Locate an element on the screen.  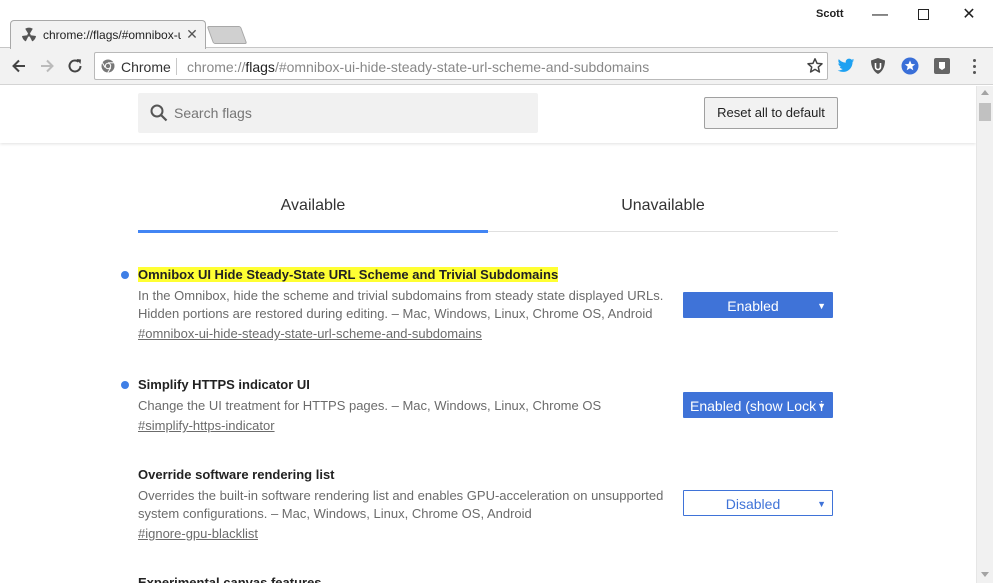
ublock-shield-icon is located at coordinates (878, 66).